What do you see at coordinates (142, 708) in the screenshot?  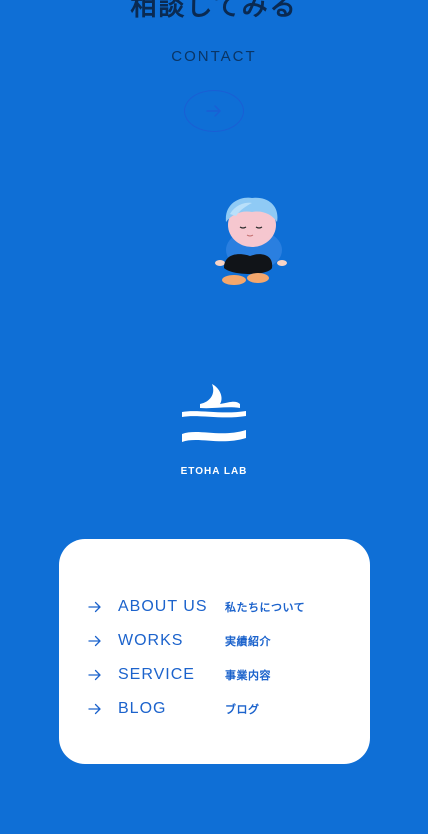 I see `menu-item-label: BLOG` at bounding box center [142, 708].